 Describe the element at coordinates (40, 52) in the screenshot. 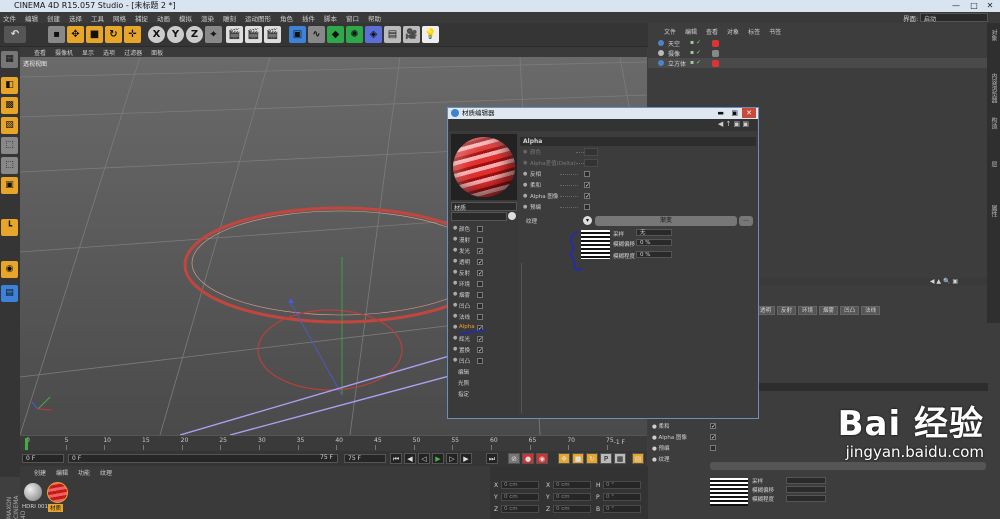

I see `viewport-menu-item: 查看` at that location.